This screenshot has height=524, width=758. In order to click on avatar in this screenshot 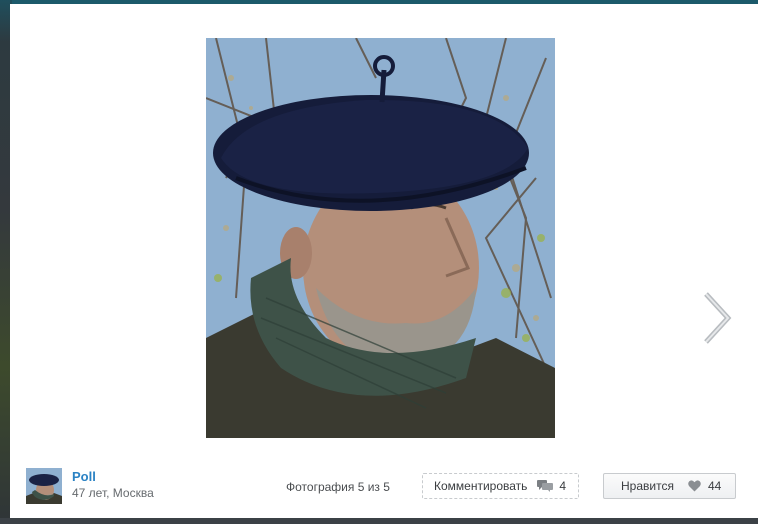, I will do `click(44, 486)`.